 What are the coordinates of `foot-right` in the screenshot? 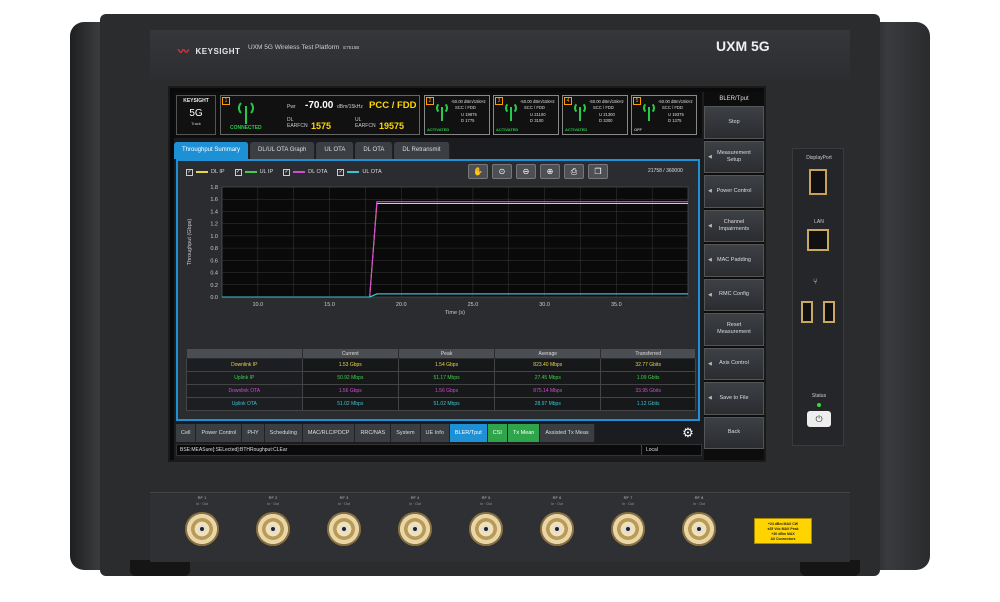 It's located at (830, 568).